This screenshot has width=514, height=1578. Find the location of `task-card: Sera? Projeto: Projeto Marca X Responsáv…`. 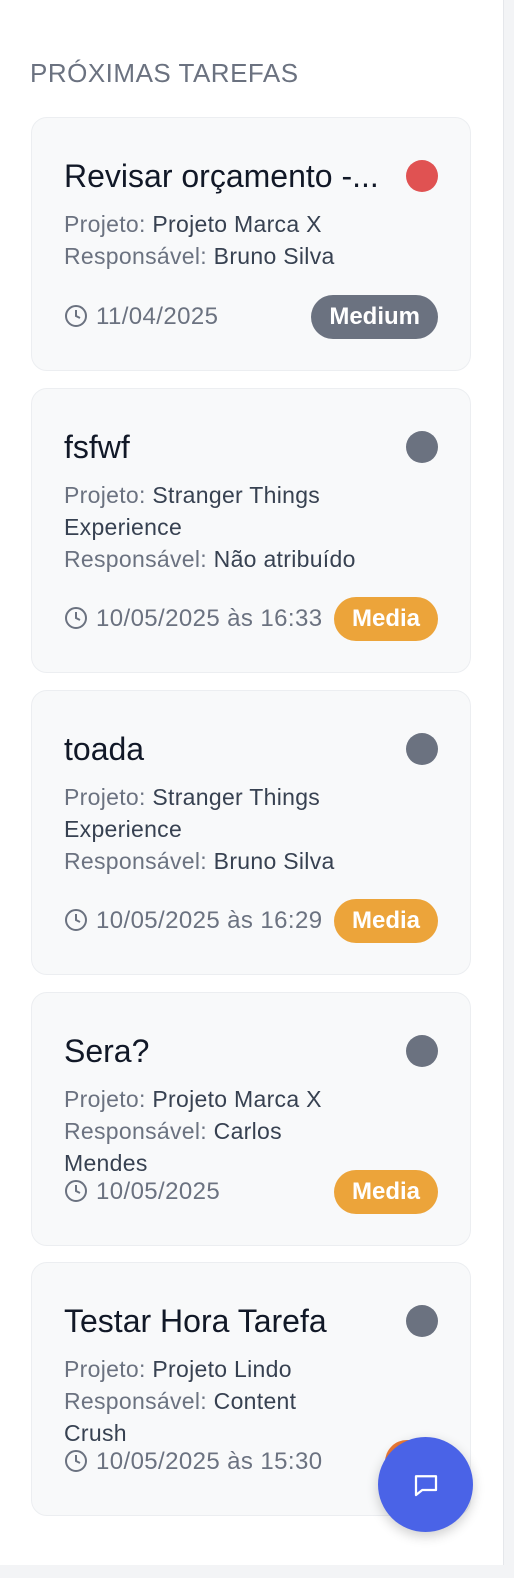

task-card: Sera? Projeto: Projeto Marca X Responsáv… is located at coordinates (251, 1119).